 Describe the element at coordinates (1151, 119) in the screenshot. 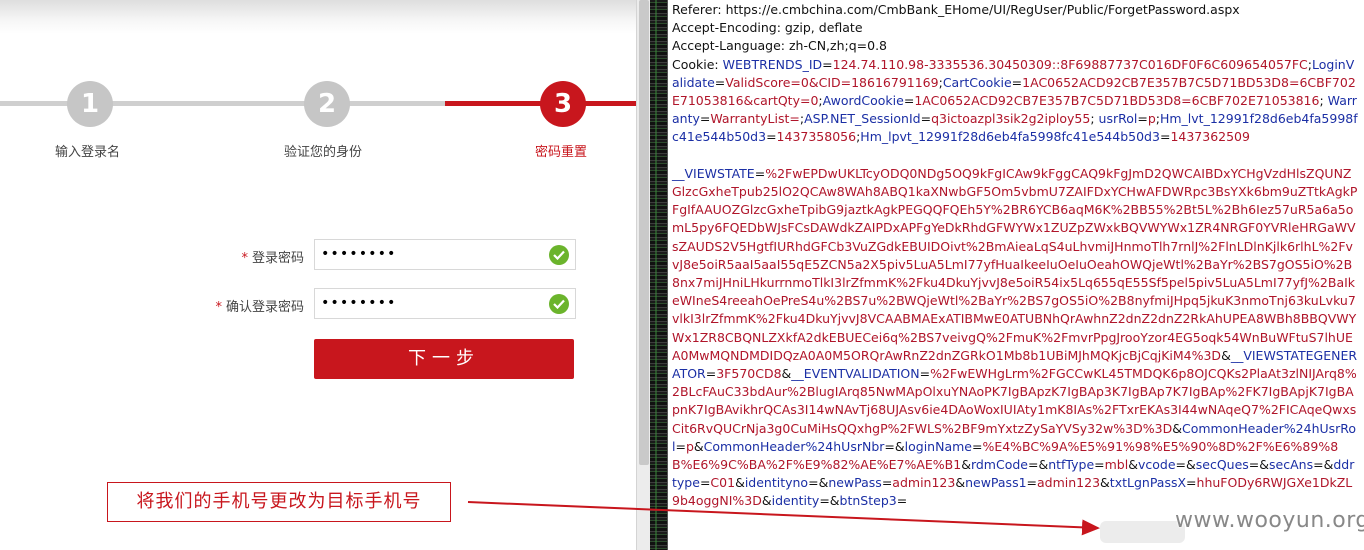

I see `cookie-value: p` at that location.